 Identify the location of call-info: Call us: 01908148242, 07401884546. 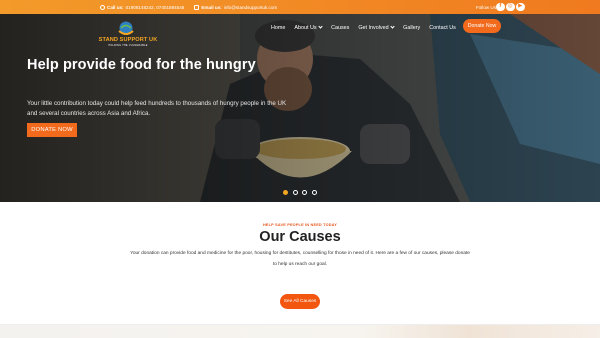
(142, 7).